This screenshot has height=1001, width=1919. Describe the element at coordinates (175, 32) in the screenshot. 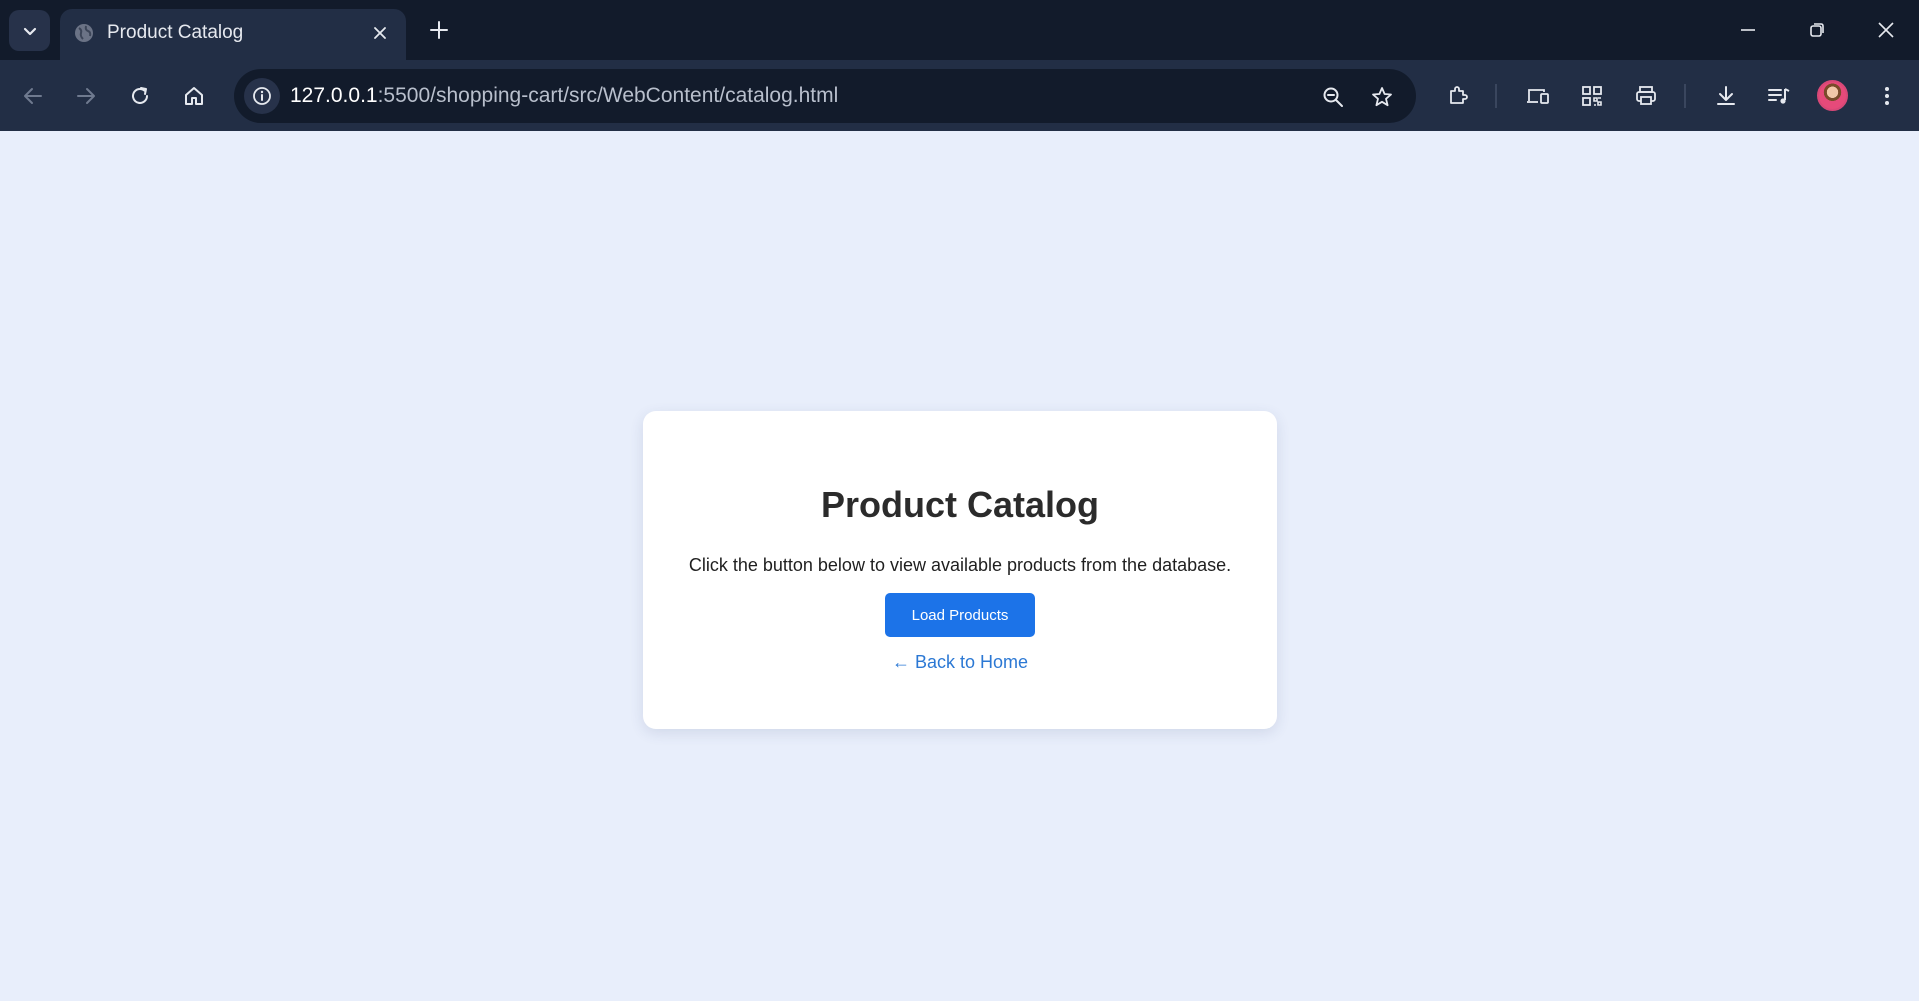

I see `tab-title: Product Catalog` at that location.